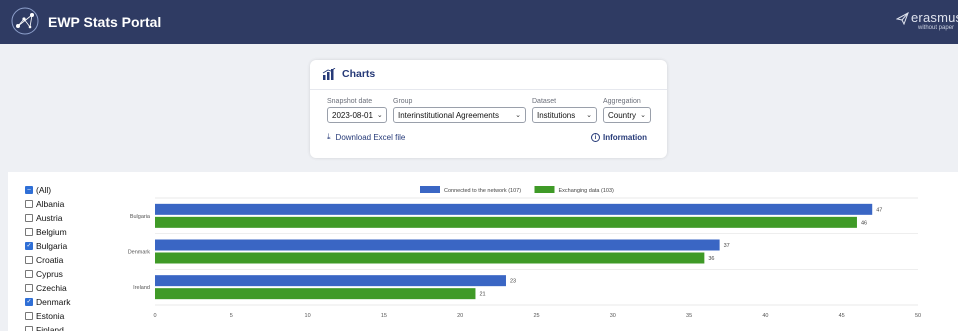 Image resolution: width=958 pixels, height=331 pixels. I want to click on country-filter-item: ✓ Denmark, so click(47, 302).